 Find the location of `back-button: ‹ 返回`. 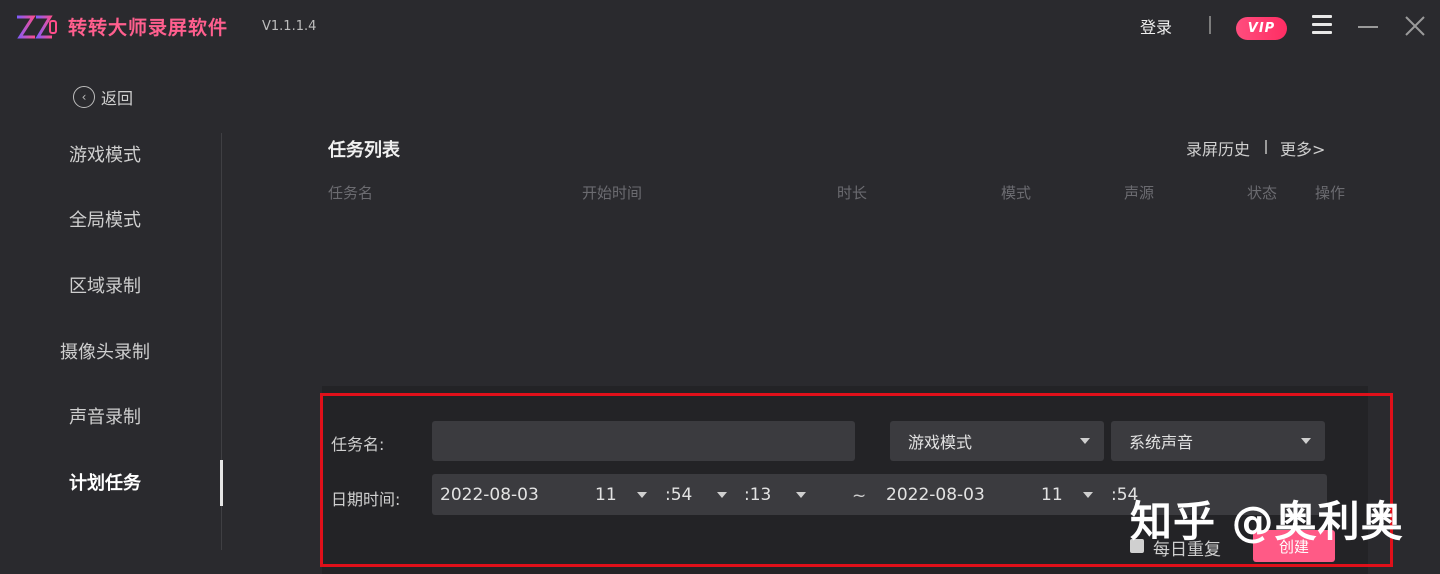

back-button: ‹ 返回 is located at coordinates (103, 97).